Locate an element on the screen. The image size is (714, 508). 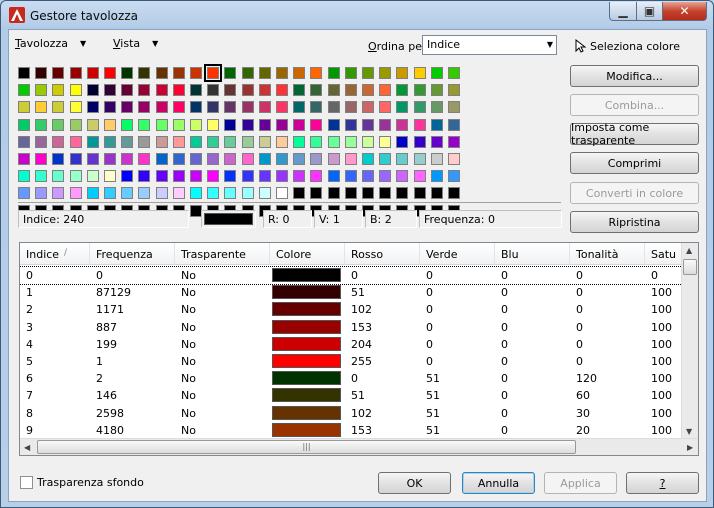
column-header: Rosso is located at coordinates (382, 254).